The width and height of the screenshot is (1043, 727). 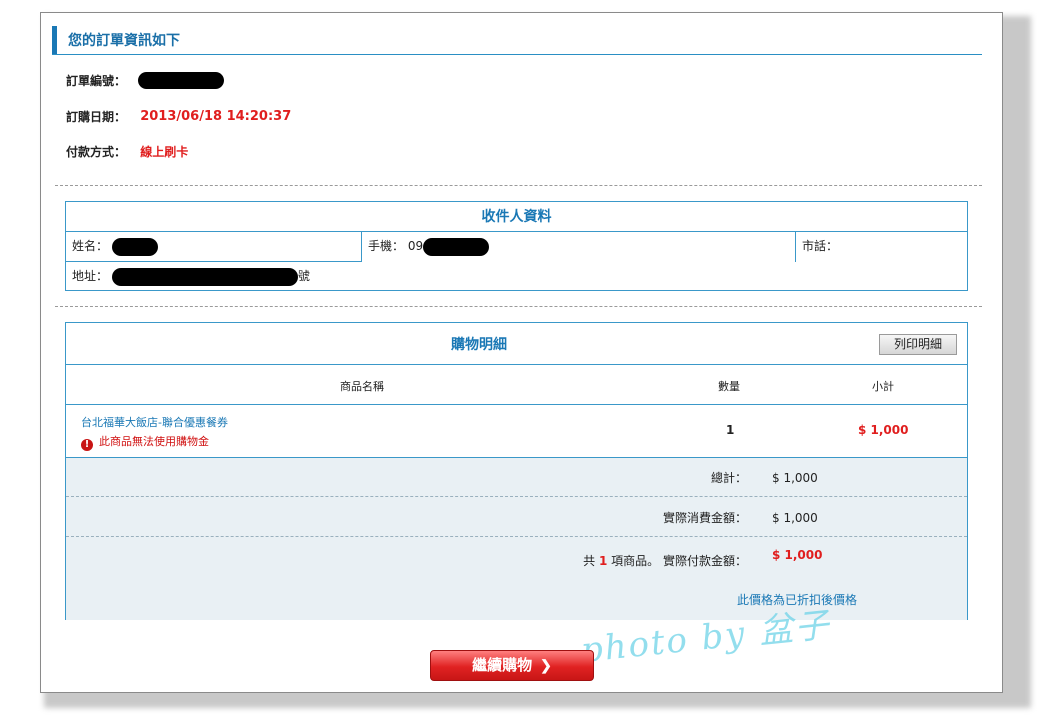 What do you see at coordinates (456, 246) in the screenshot?
I see `redacted-mobile` at bounding box center [456, 246].